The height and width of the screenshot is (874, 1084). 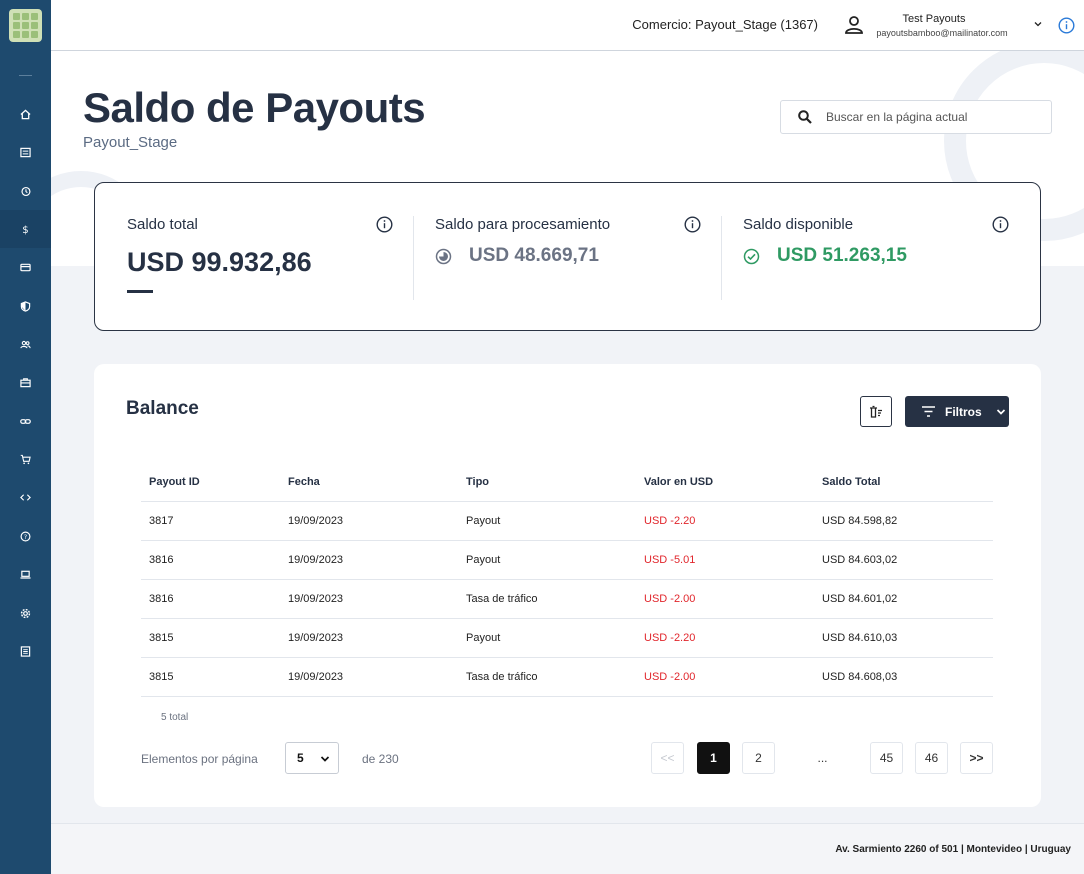 I want to click on column-header: Fecha, so click(x=369, y=483).